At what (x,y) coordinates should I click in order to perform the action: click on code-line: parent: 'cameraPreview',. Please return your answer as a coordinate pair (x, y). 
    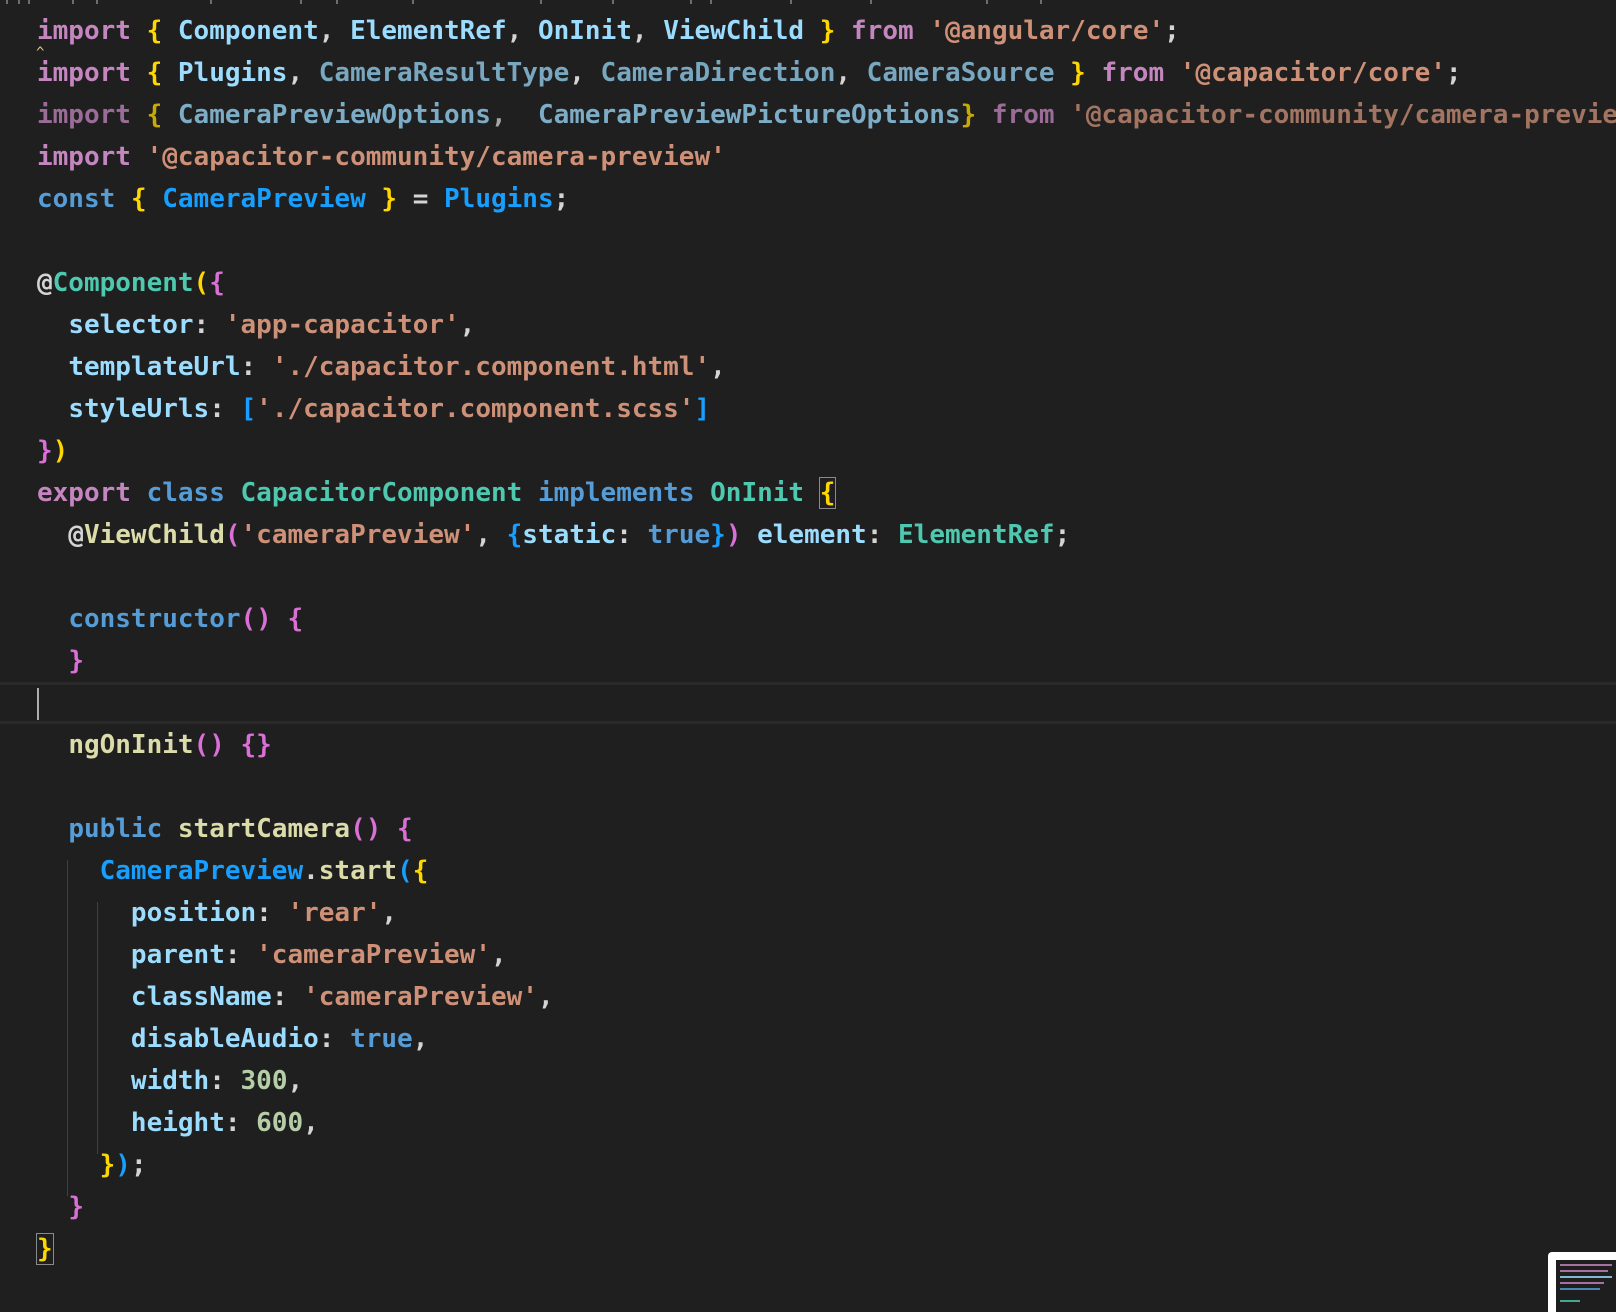
    Looking at the image, I should click on (808, 955).